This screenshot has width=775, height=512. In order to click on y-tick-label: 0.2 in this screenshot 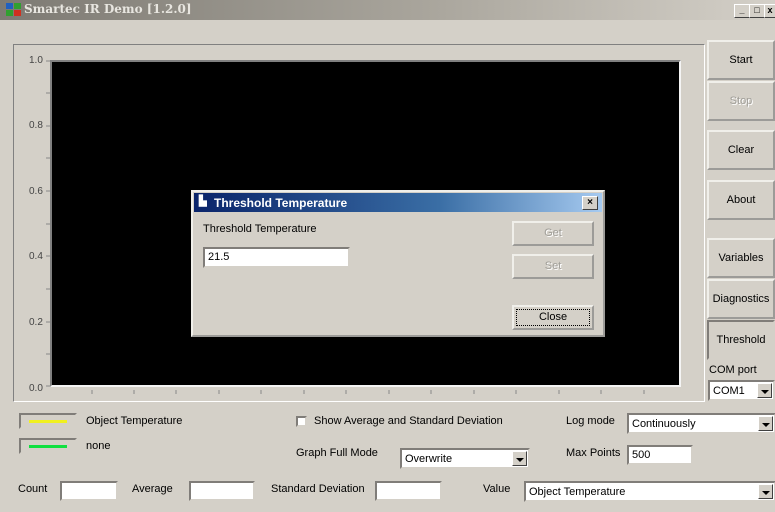, I will do `click(36, 322)`.